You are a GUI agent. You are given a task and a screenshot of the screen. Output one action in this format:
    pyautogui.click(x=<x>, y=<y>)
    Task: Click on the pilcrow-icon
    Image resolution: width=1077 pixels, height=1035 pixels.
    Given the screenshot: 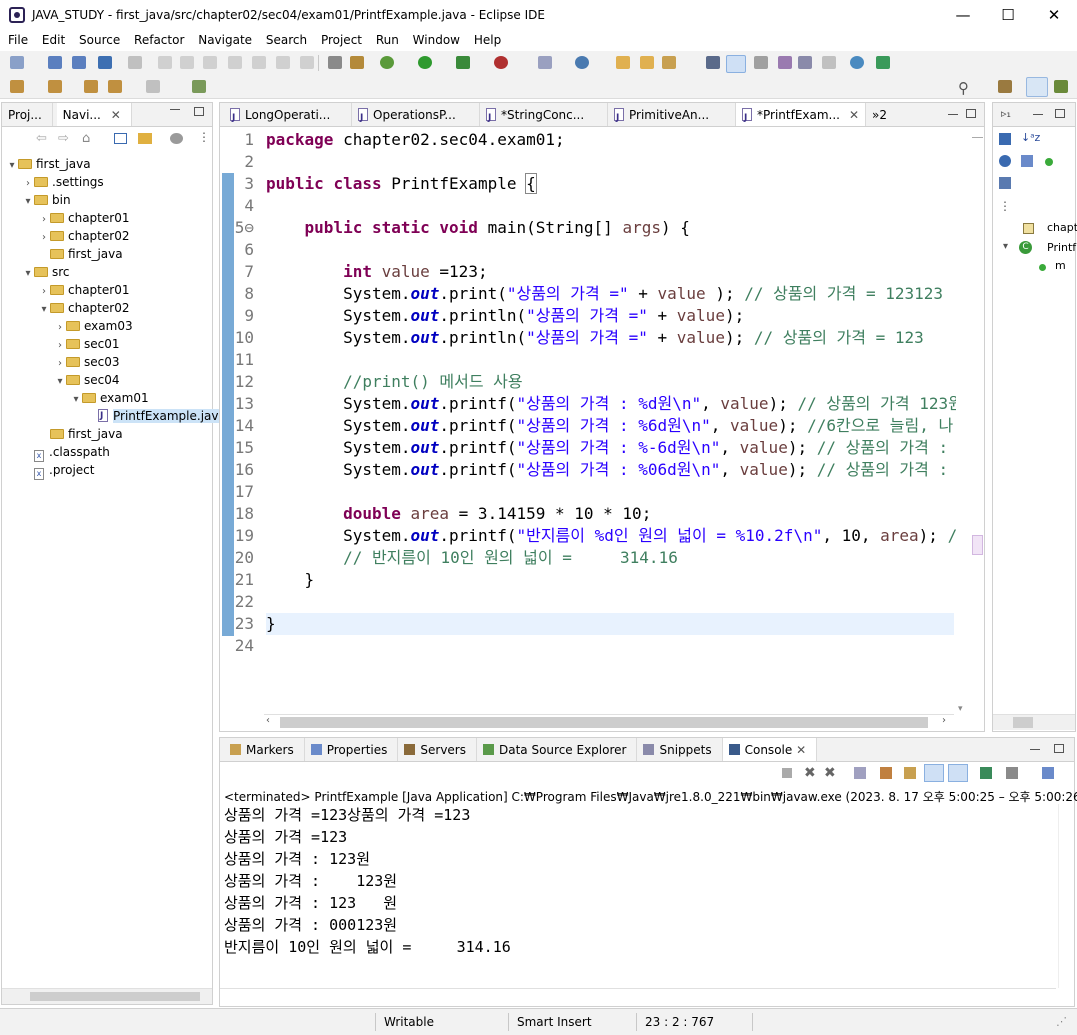 What is the action you would take?
    pyautogui.click(x=829, y=62)
    